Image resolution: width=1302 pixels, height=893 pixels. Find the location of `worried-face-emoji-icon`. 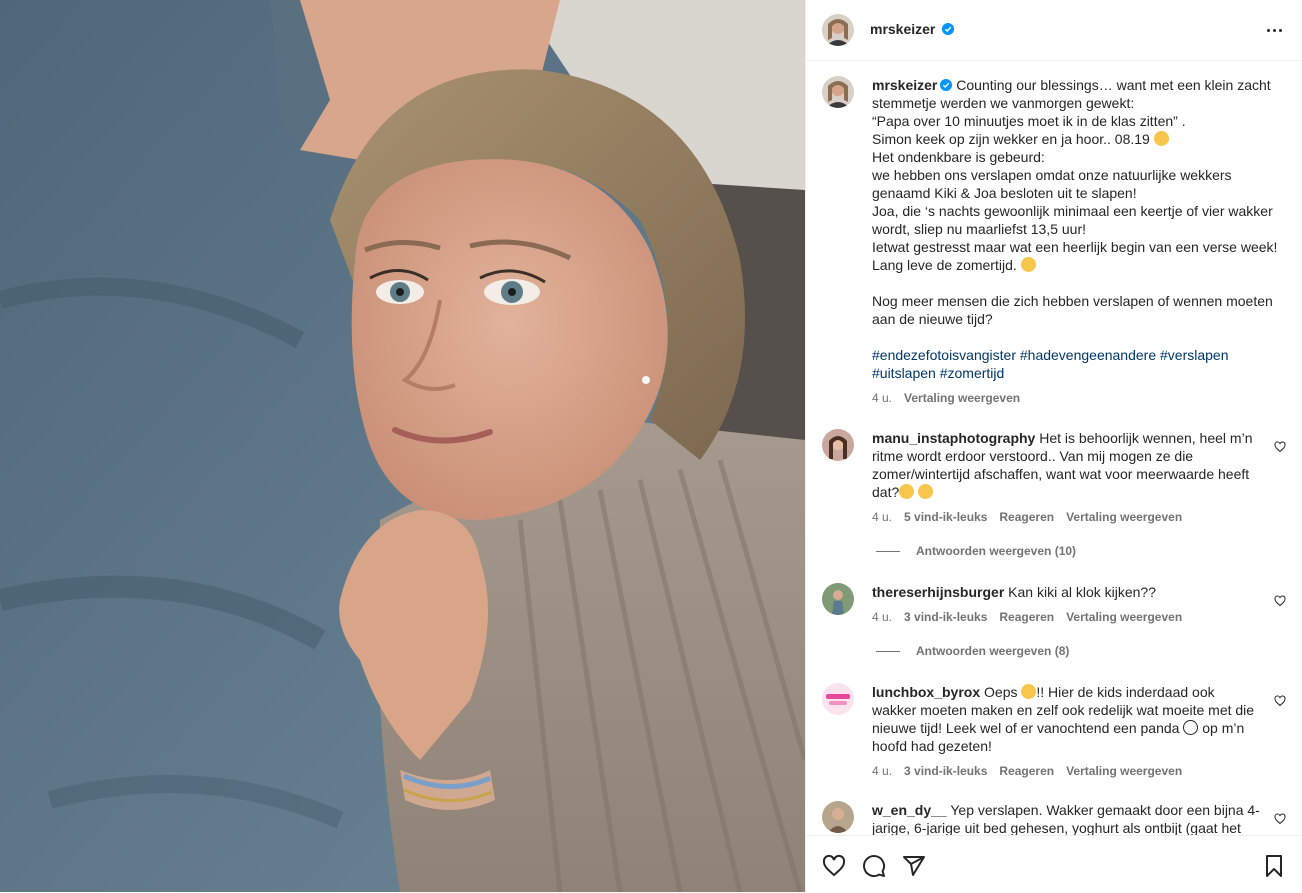

worried-face-emoji-icon is located at coordinates (1161, 138).